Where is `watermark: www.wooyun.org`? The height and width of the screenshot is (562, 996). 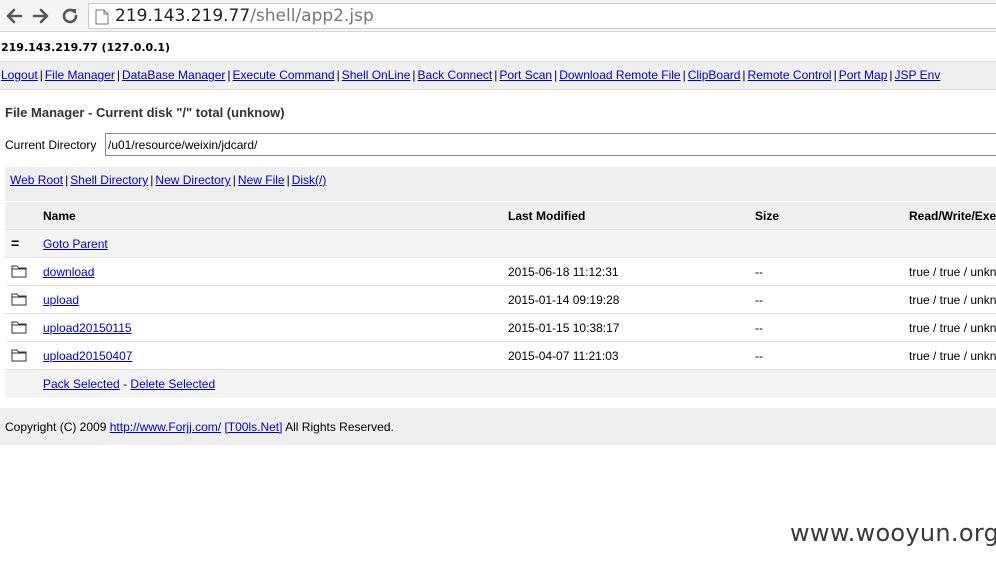 watermark: www.wooyun.org is located at coordinates (893, 533).